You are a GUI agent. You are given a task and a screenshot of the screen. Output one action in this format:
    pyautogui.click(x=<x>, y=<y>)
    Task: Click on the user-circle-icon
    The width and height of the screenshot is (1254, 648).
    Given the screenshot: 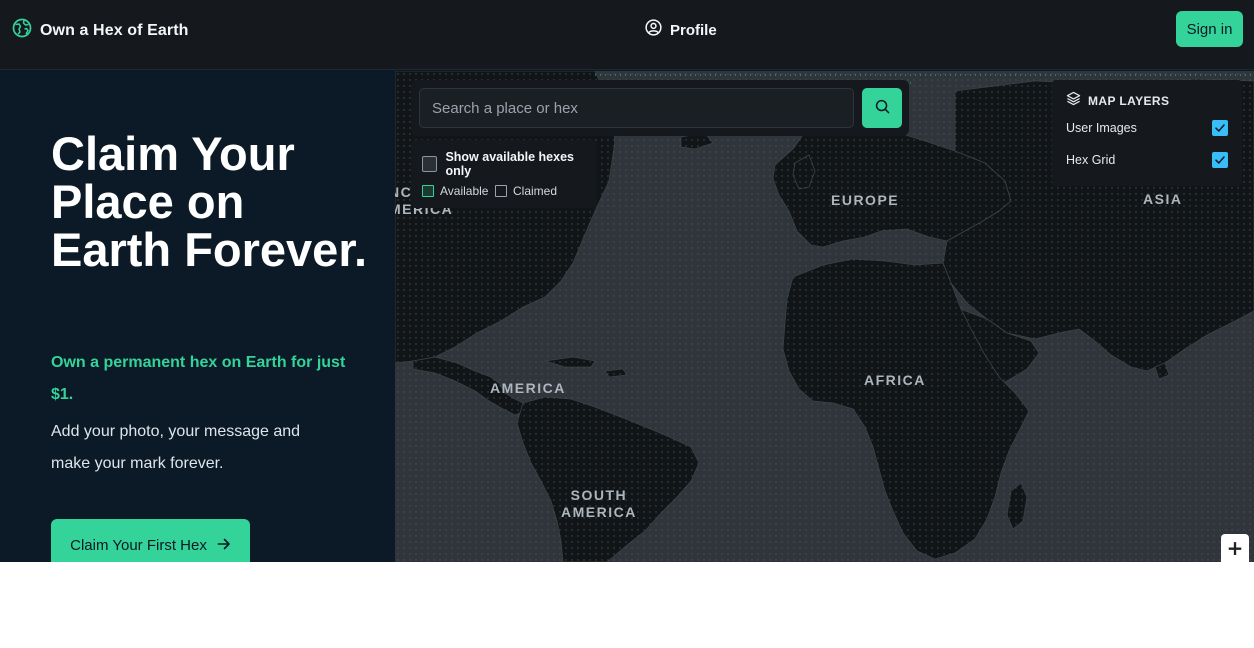 What is the action you would take?
    pyautogui.click(x=653, y=30)
    